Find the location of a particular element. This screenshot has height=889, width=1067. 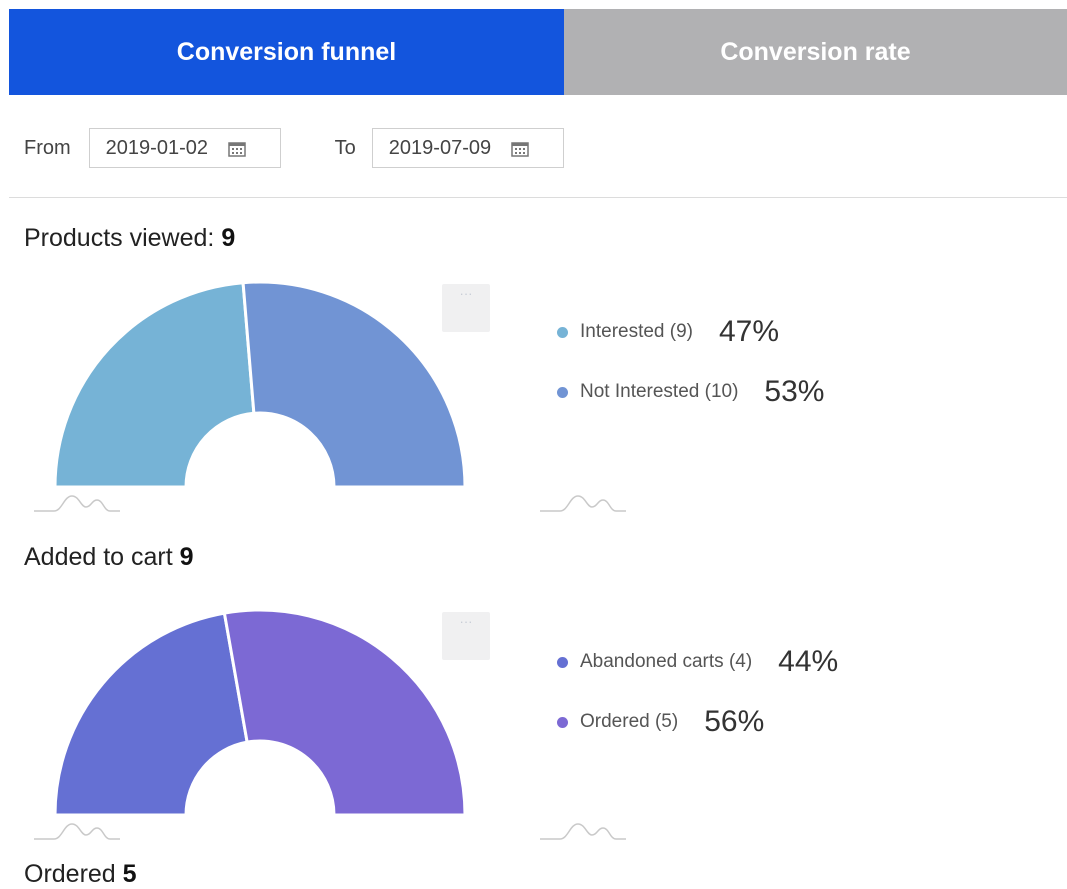

legend-label: Abandoned carts (4) is located at coordinates (666, 661).